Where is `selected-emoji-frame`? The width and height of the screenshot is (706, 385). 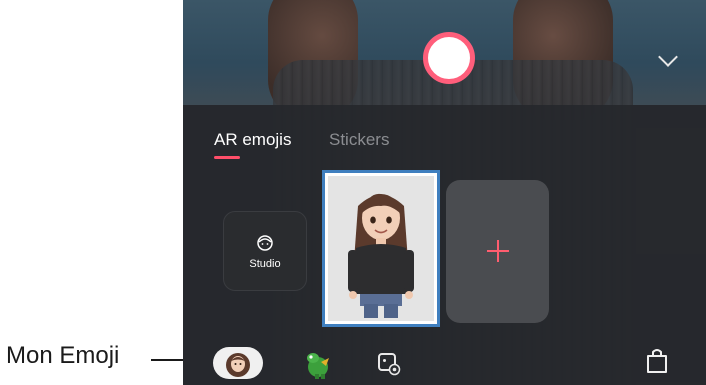 selected-emoji-frame is located at coordinates (381, 248).